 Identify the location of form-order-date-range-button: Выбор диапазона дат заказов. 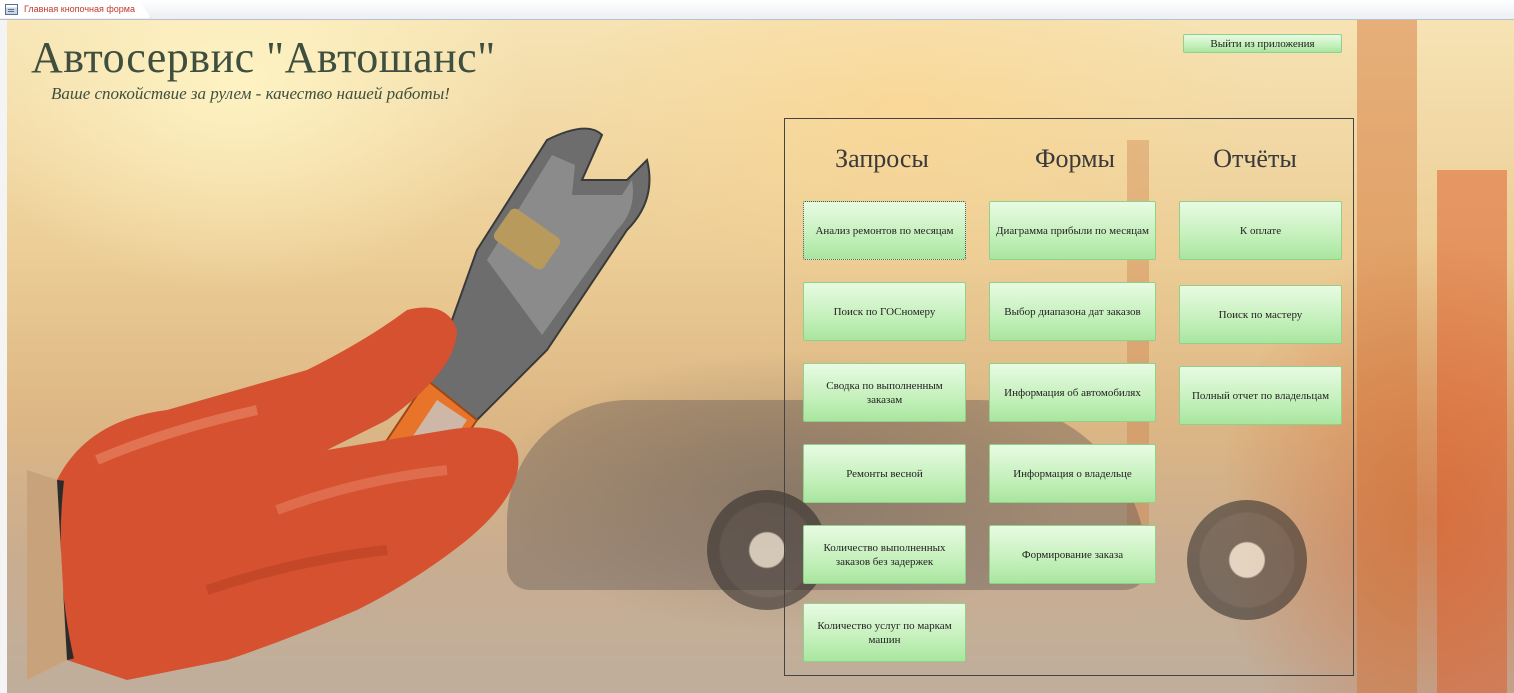
(1072, 311).